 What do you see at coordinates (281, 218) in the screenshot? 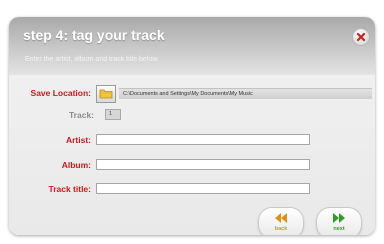
I see `rewind-icon` at bounding box center [281, 218].